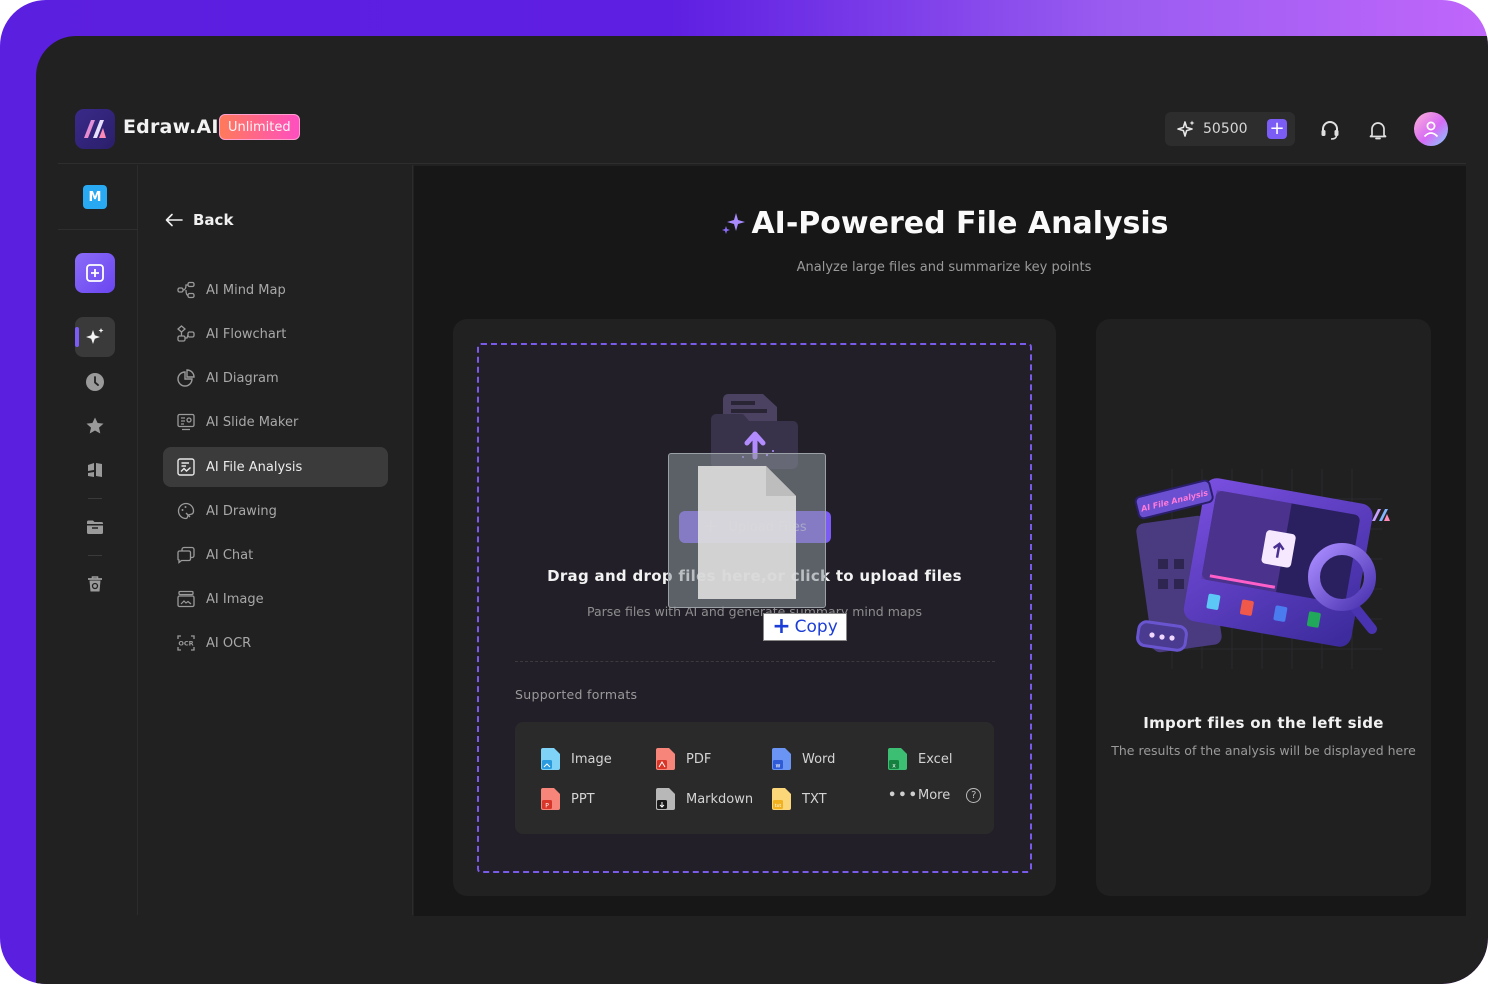  What do you see at coordinates (1263, 723) in the screenshot?
I see `results-title: Import files on the left side` at bounding box center [1263, 723].